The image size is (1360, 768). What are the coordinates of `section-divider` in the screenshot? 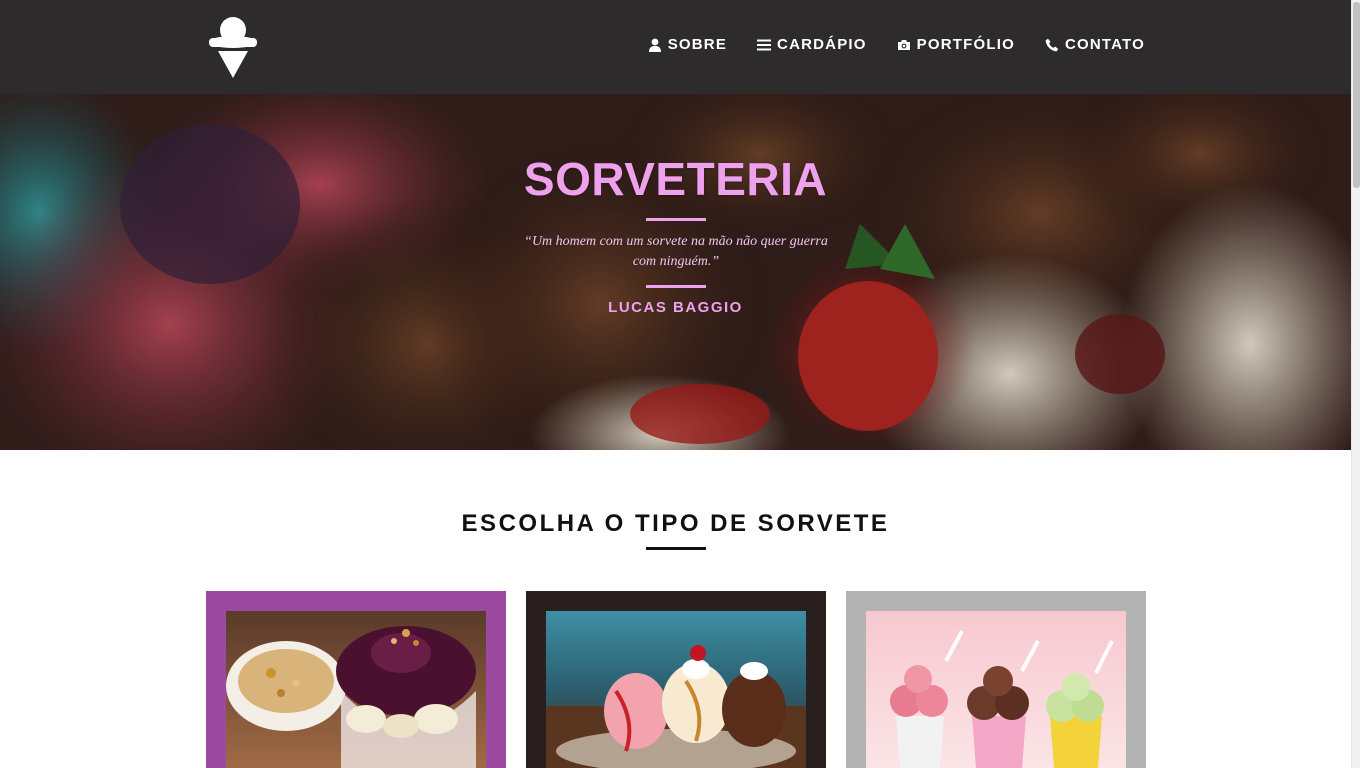 It's located at (676, 548).